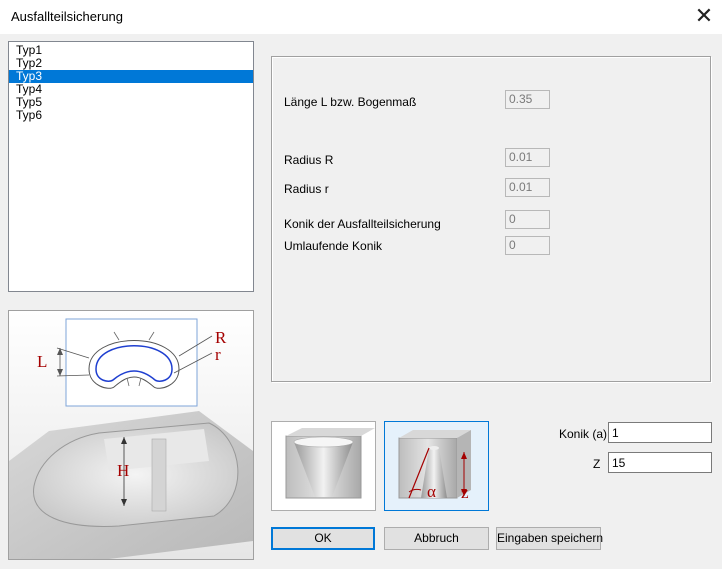  Describe the element at coordinates (660, 462) in the screenshot. I see `z-input` at that location.